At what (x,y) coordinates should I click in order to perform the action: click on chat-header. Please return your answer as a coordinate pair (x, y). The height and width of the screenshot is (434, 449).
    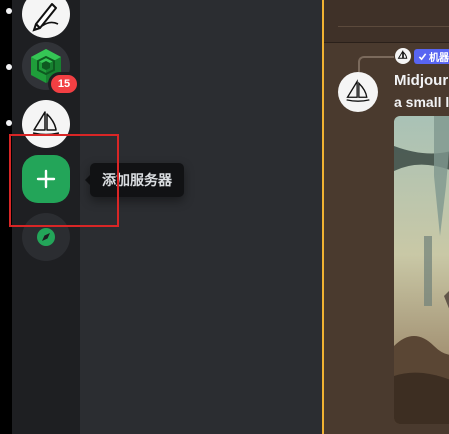
    Looking at the image, I should click on (386, 21).